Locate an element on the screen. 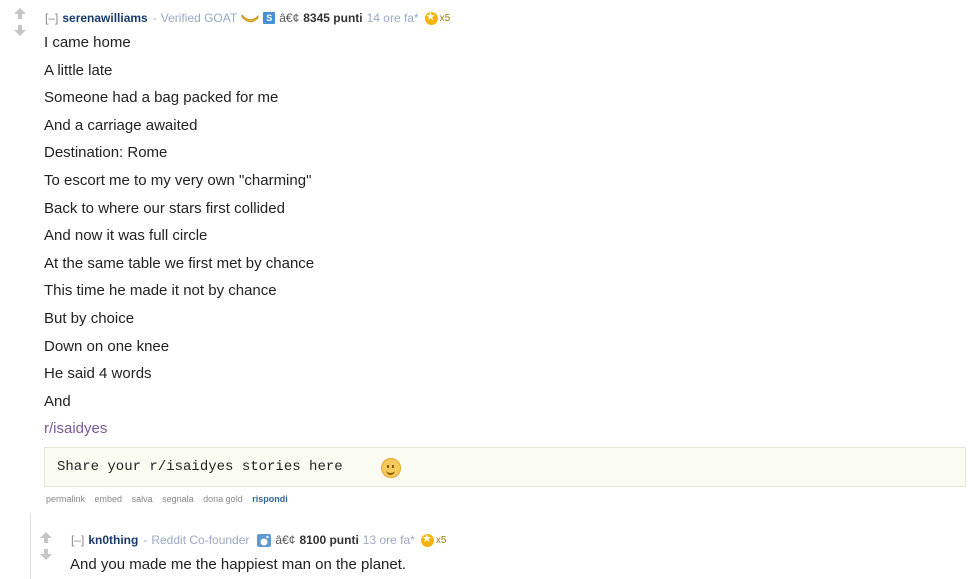 The image size is (980, 579). comment-score: 8345 punti is located at coordinates (333, 18).